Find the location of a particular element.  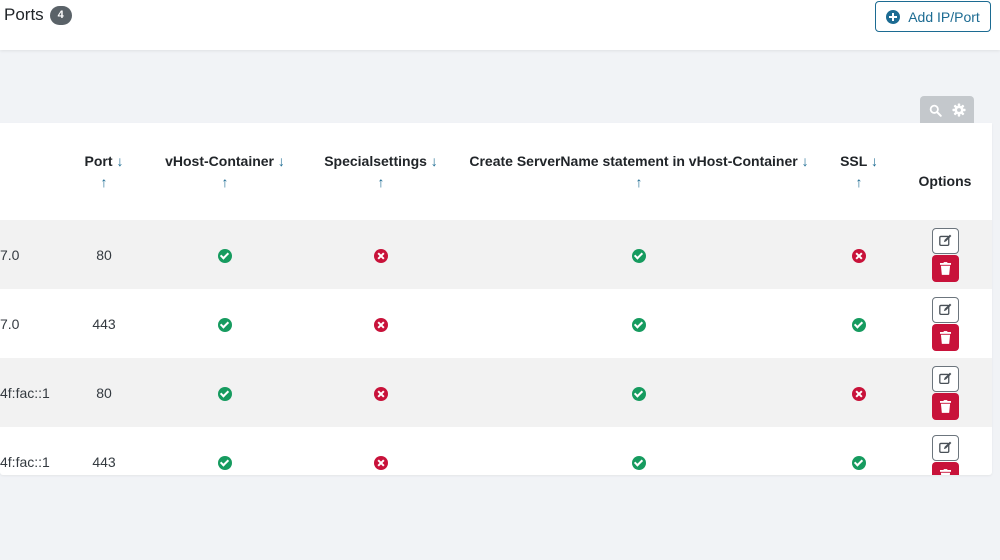

add-ip-port-button: Add IP/Port is located at coordinates (933, 16).